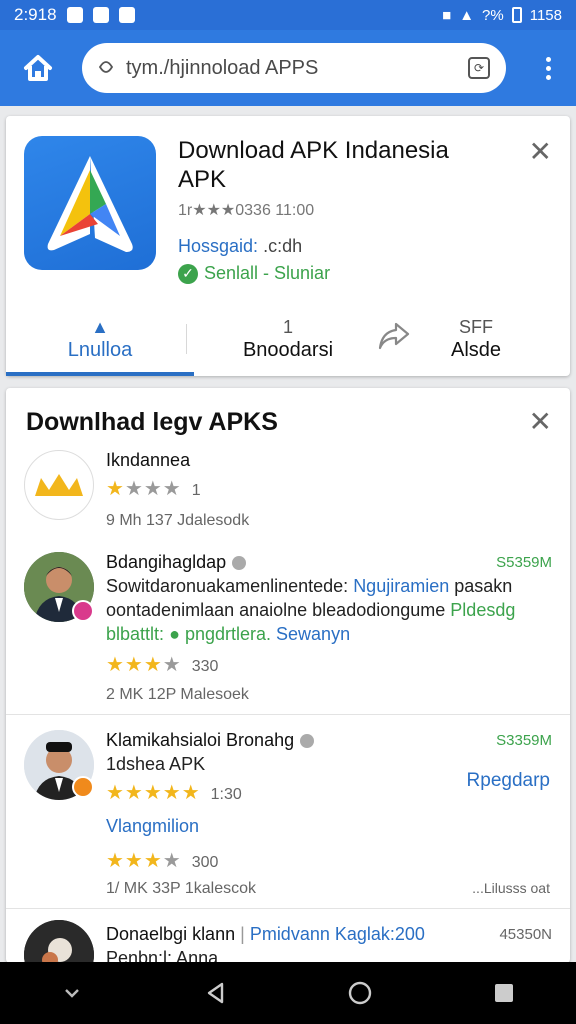 The width and height of the screenshot is (576, 1024). I want to click on home-icon, so click(38, 68).